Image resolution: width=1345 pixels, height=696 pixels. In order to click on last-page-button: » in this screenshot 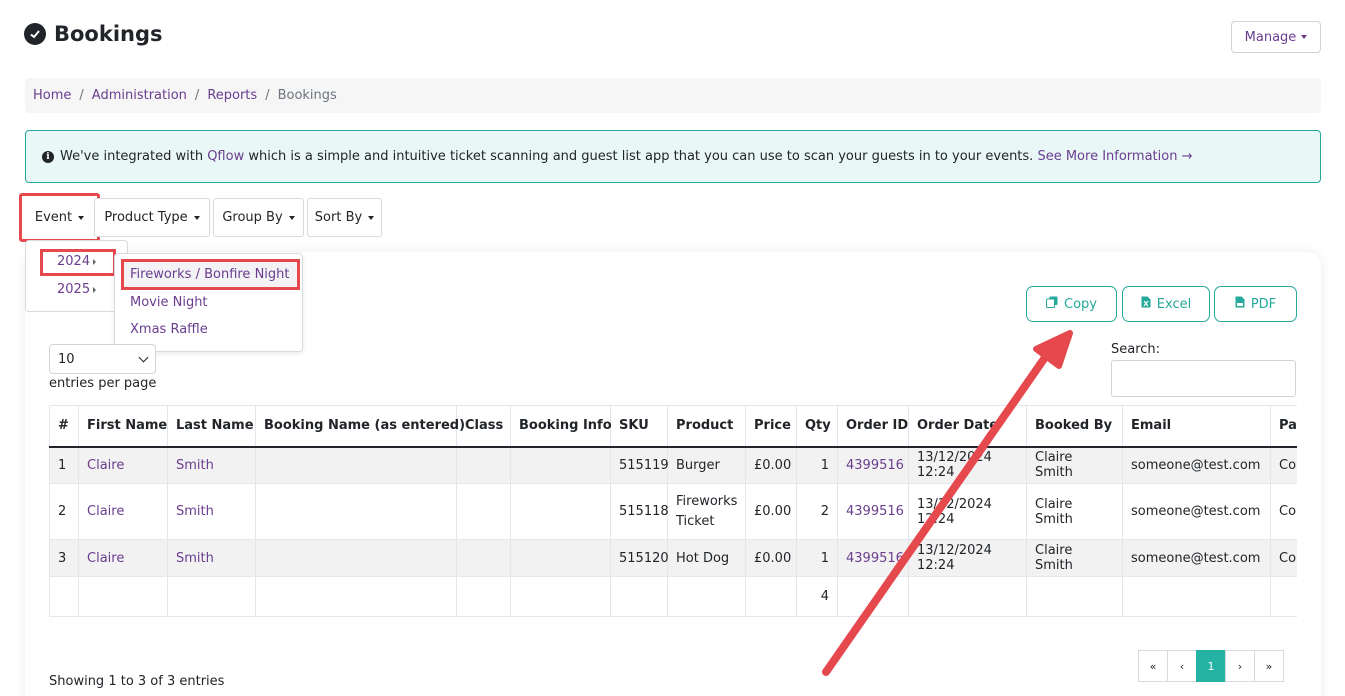, I will do `click(1269, 666)`.